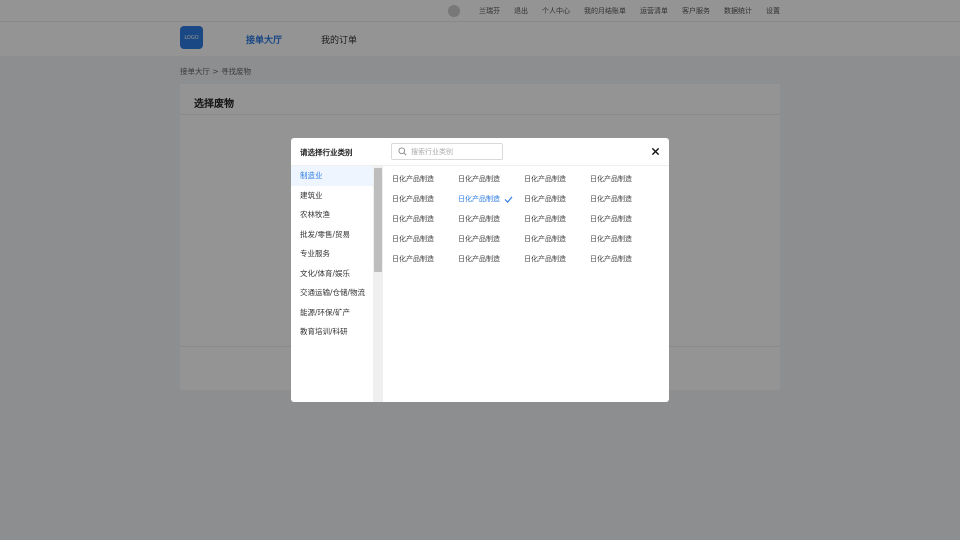  Describe the element at coordinates (378, 220) in the screenshot. I see `scrollbar-thumb` at that location.